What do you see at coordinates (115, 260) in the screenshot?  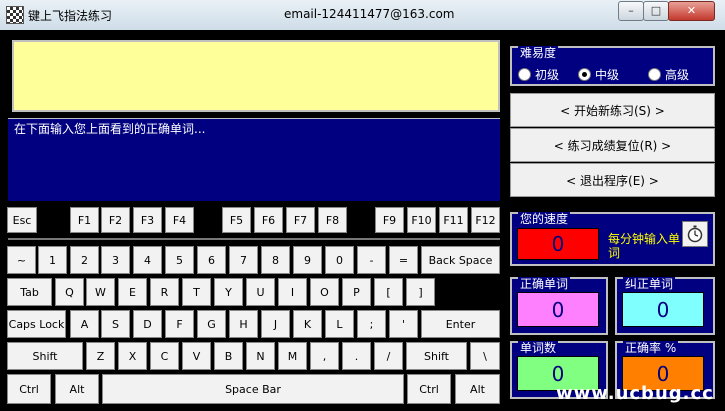 I see `key-3: 3` at bounding box center [115, 260].